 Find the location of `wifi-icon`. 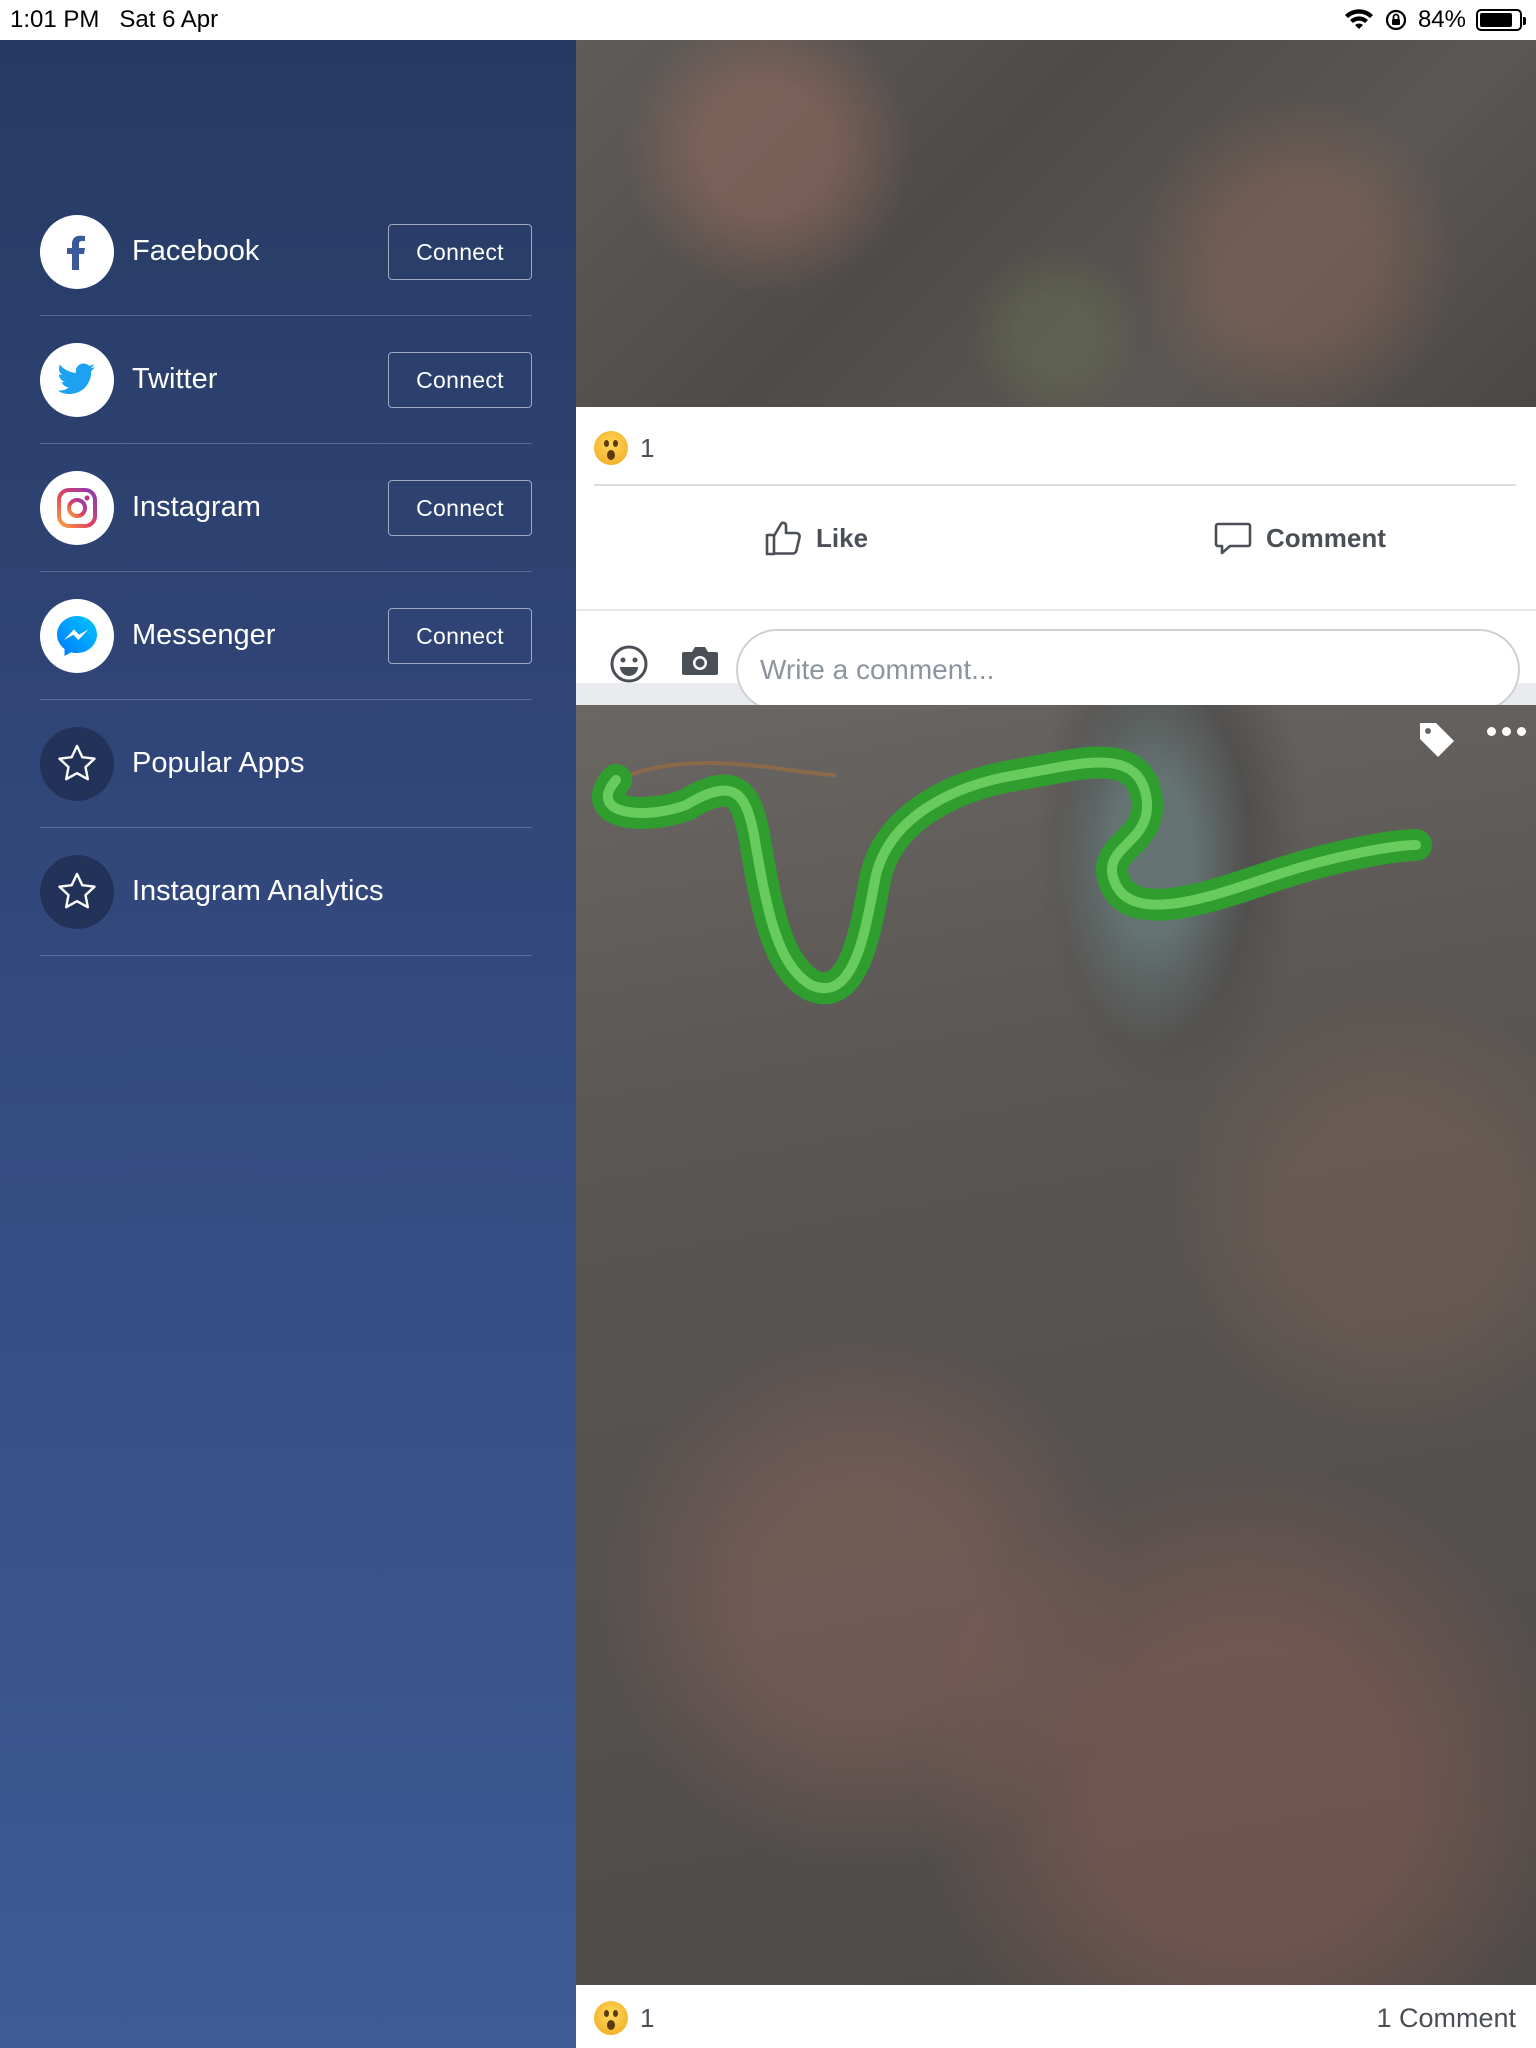

wifi-icon is located at coordinates (1358, 19).